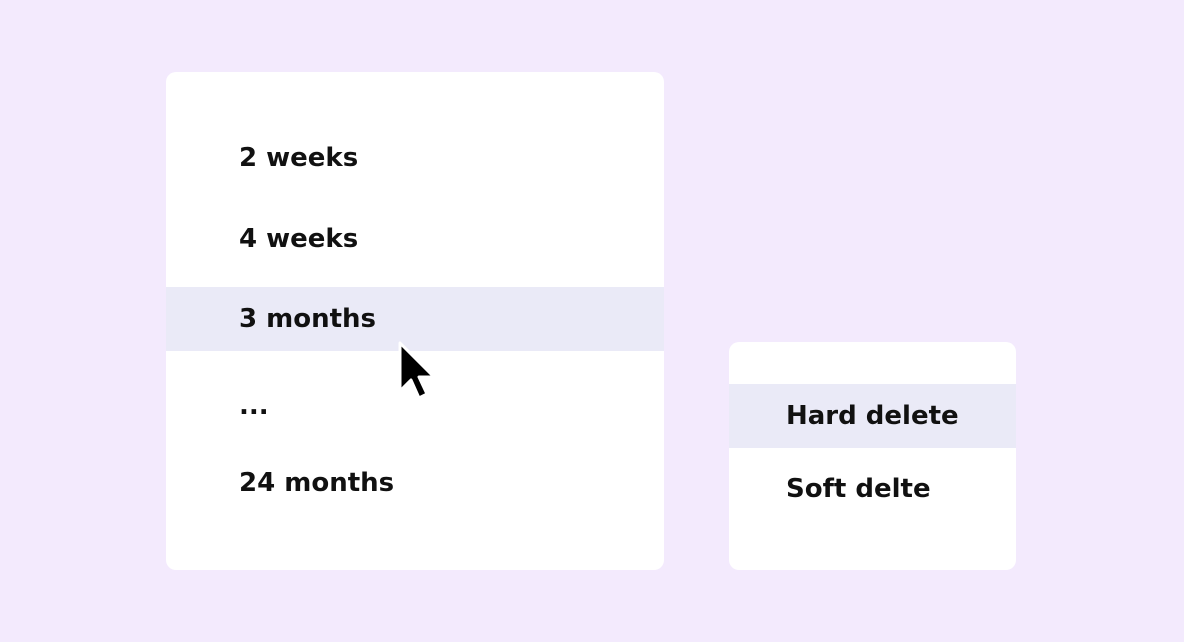  Describe the element at coordinates (858, 489) in the screenshot. I see `delete-option-label: Soft delte` at that location.